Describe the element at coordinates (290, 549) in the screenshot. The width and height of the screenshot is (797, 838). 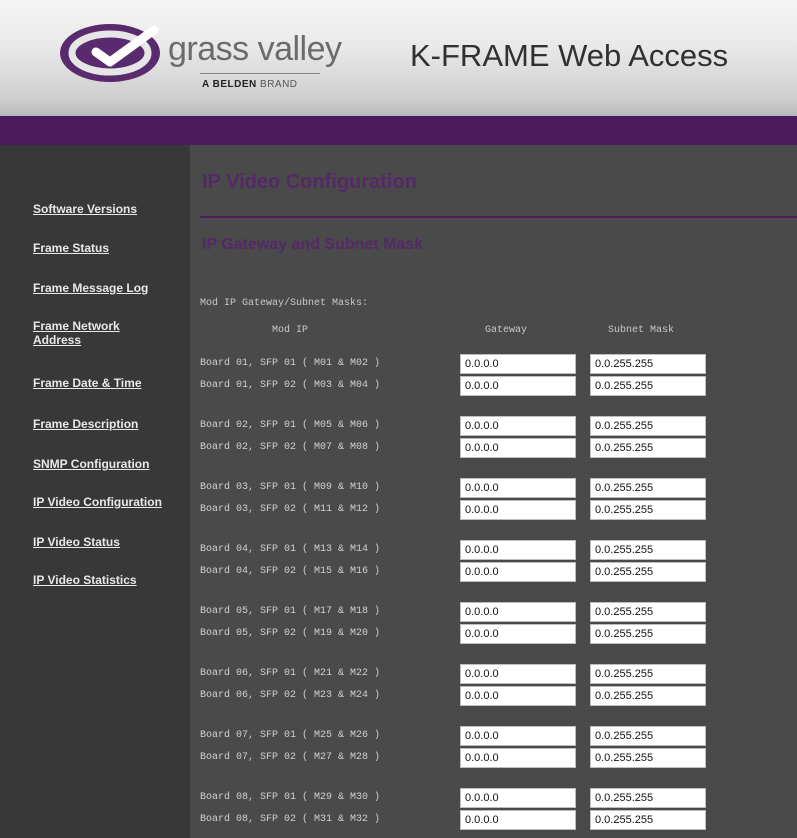
I see `row-label: Board 04, SFP 01 ( M13 & M14 )` at that location.